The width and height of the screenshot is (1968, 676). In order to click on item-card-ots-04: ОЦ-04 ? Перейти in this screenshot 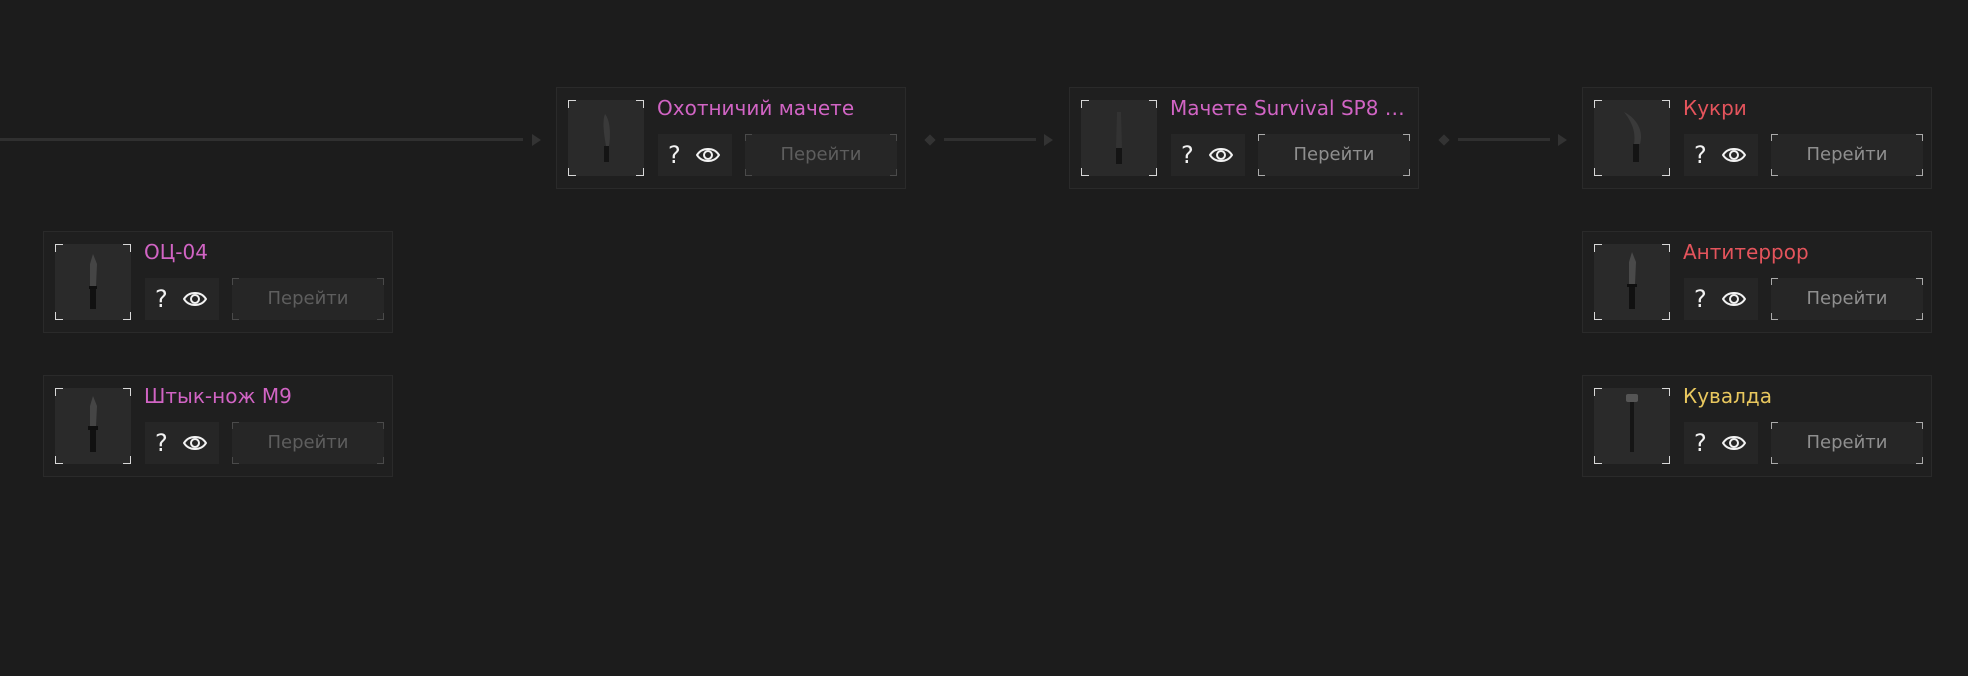, I will do `click(218, 282)`.